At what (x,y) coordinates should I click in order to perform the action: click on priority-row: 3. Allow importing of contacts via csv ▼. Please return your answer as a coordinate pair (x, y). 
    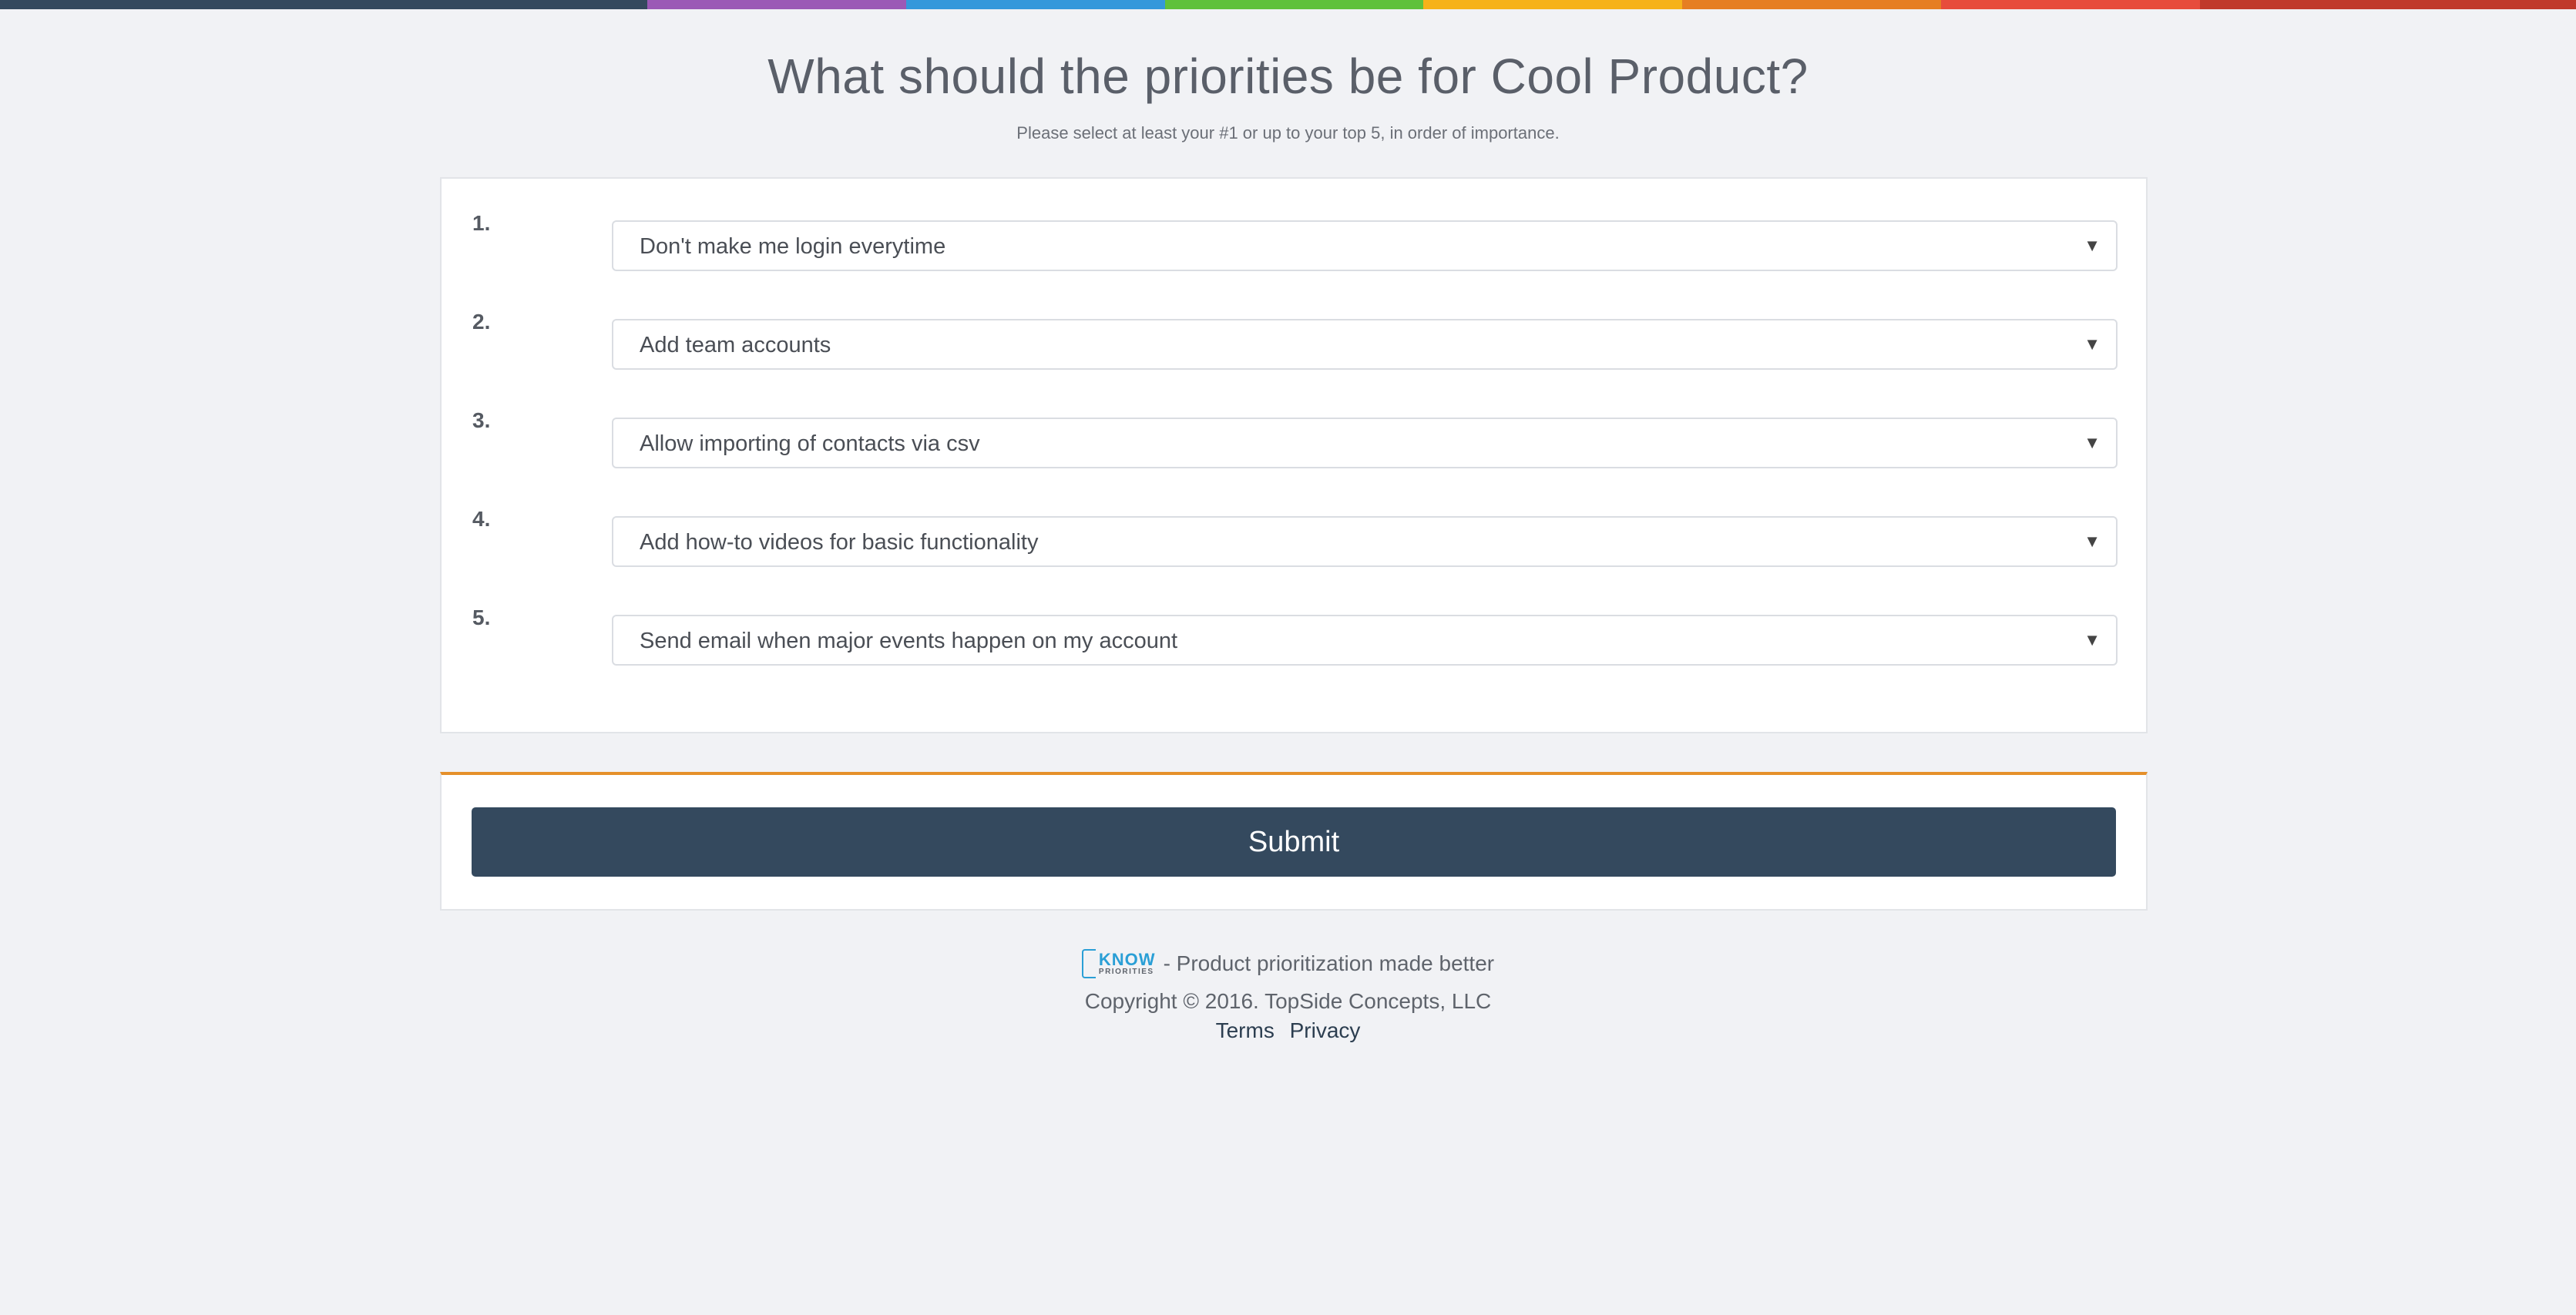
    Looking at the image, I should click on (1295, 438).